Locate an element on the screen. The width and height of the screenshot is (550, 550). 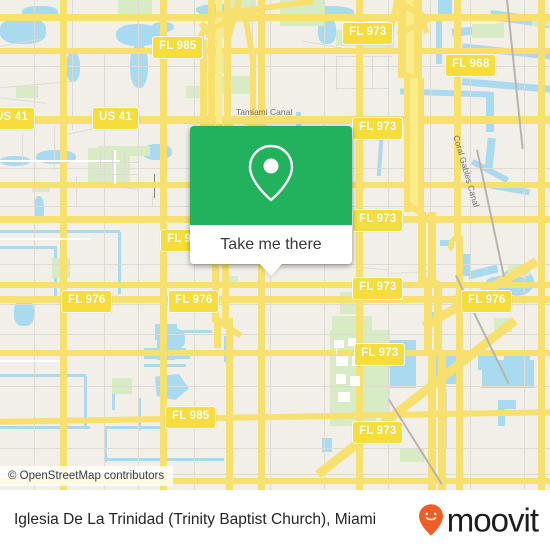
map-attribution: © OpenStreetMap contributors is located at coordinates (87, 476).